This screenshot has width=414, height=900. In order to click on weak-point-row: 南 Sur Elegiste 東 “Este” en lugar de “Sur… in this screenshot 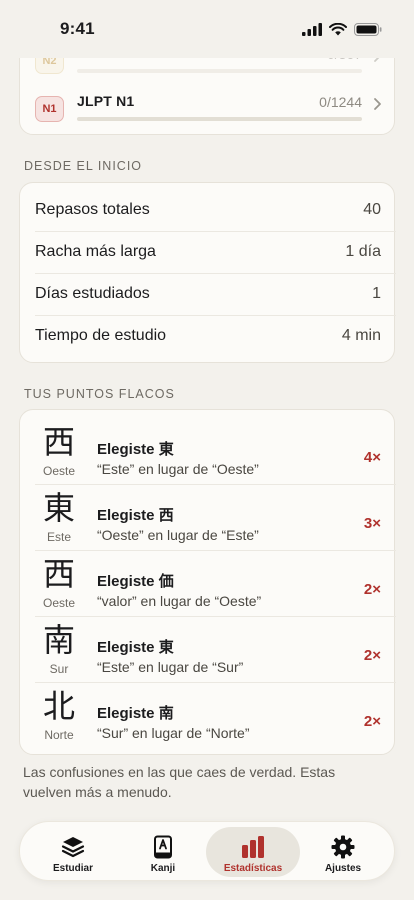, I will do `click(208, 649)`.